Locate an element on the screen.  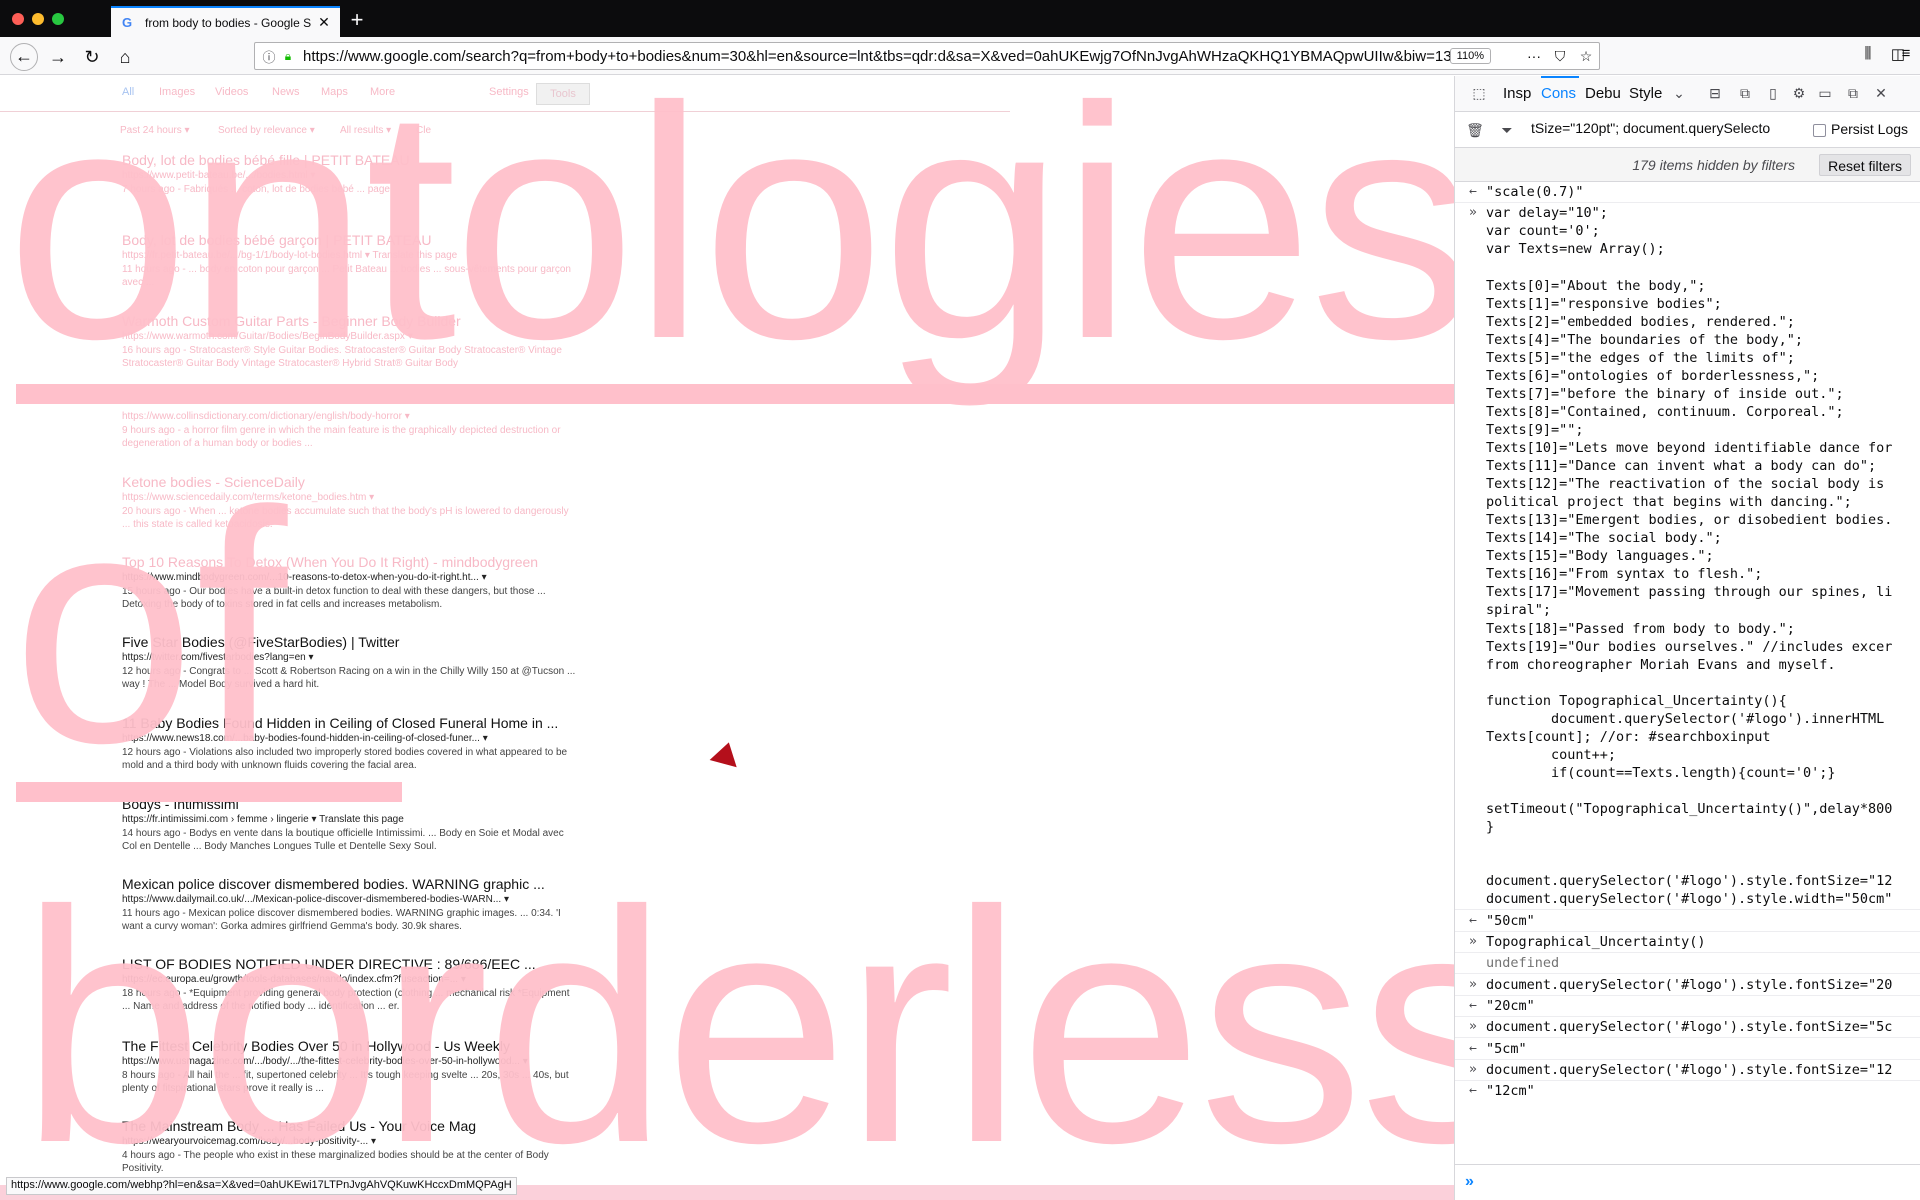
close-icon: ✕ is located at coordinates (1881, 94).